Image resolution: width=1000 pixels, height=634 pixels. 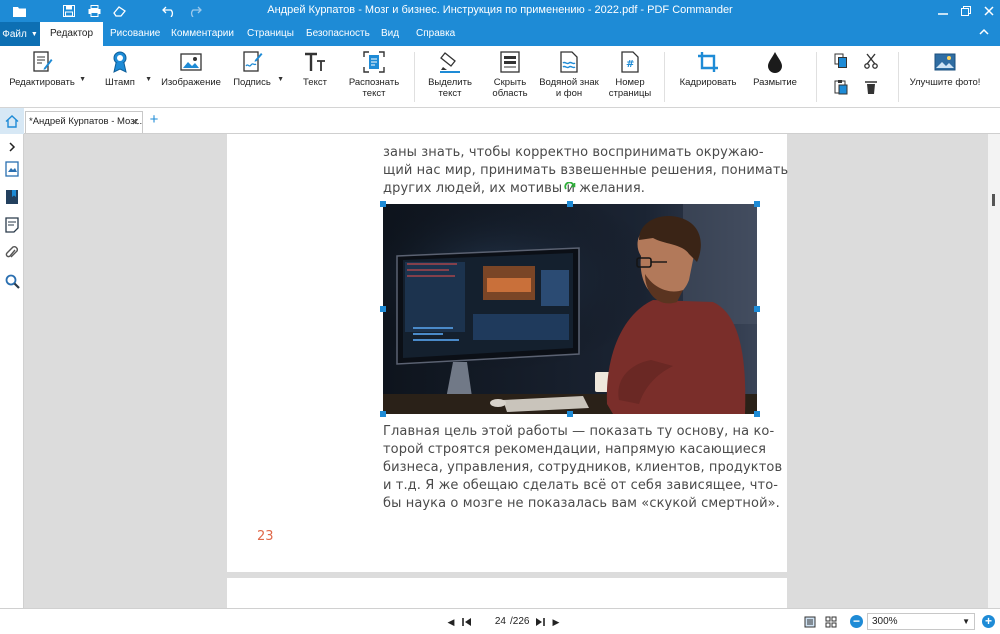 I want to click on zoom-select: 300% ▼, so click(x=921, y=621).